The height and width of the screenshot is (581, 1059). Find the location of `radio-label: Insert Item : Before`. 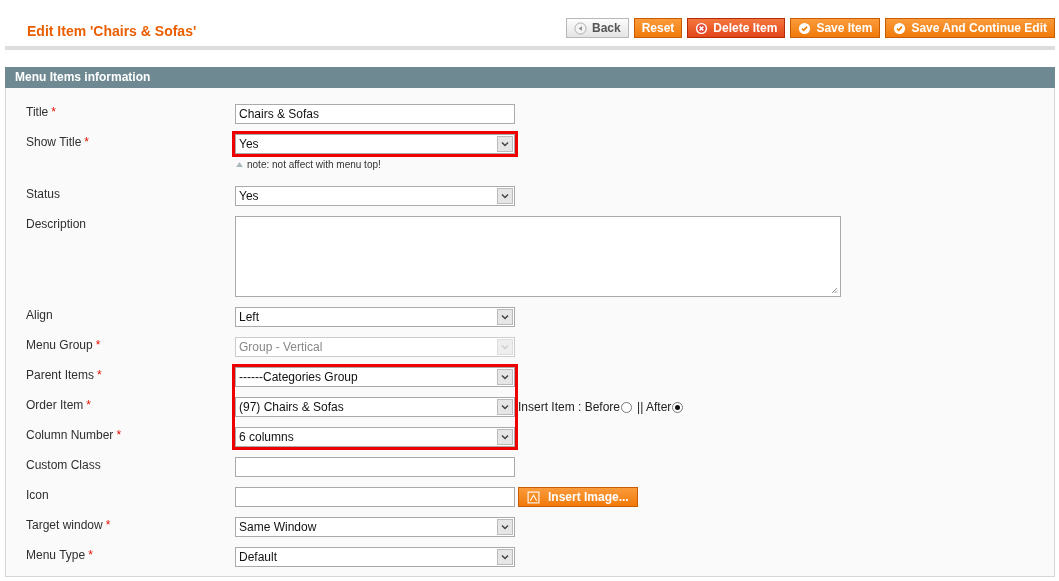

radio-label: Insert Item : Before is located at coordinates (569, 407).